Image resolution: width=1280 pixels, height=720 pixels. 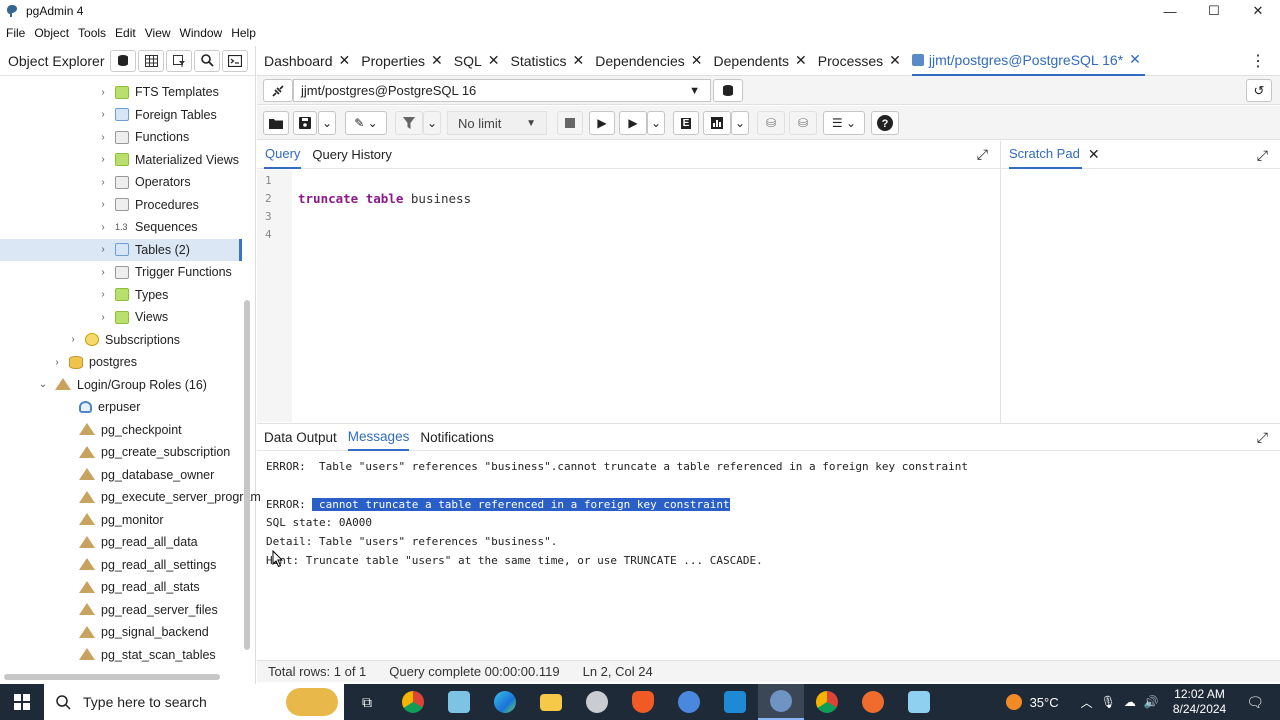 What do you see at coordinates (22, 702) in the screenshot?
I see `start-button` at bounding box center [22, 702].